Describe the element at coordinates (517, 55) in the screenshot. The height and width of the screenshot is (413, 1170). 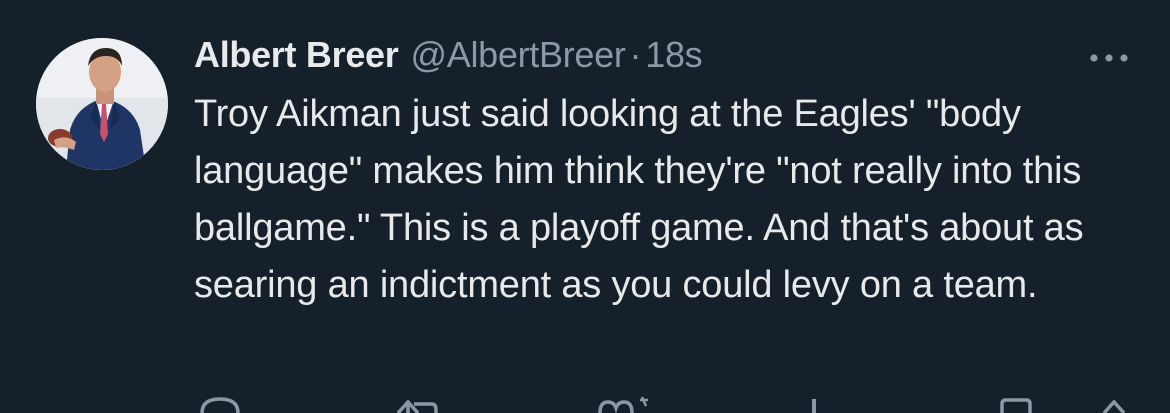
I see `author-handle: @AlbertBreer` at that location.